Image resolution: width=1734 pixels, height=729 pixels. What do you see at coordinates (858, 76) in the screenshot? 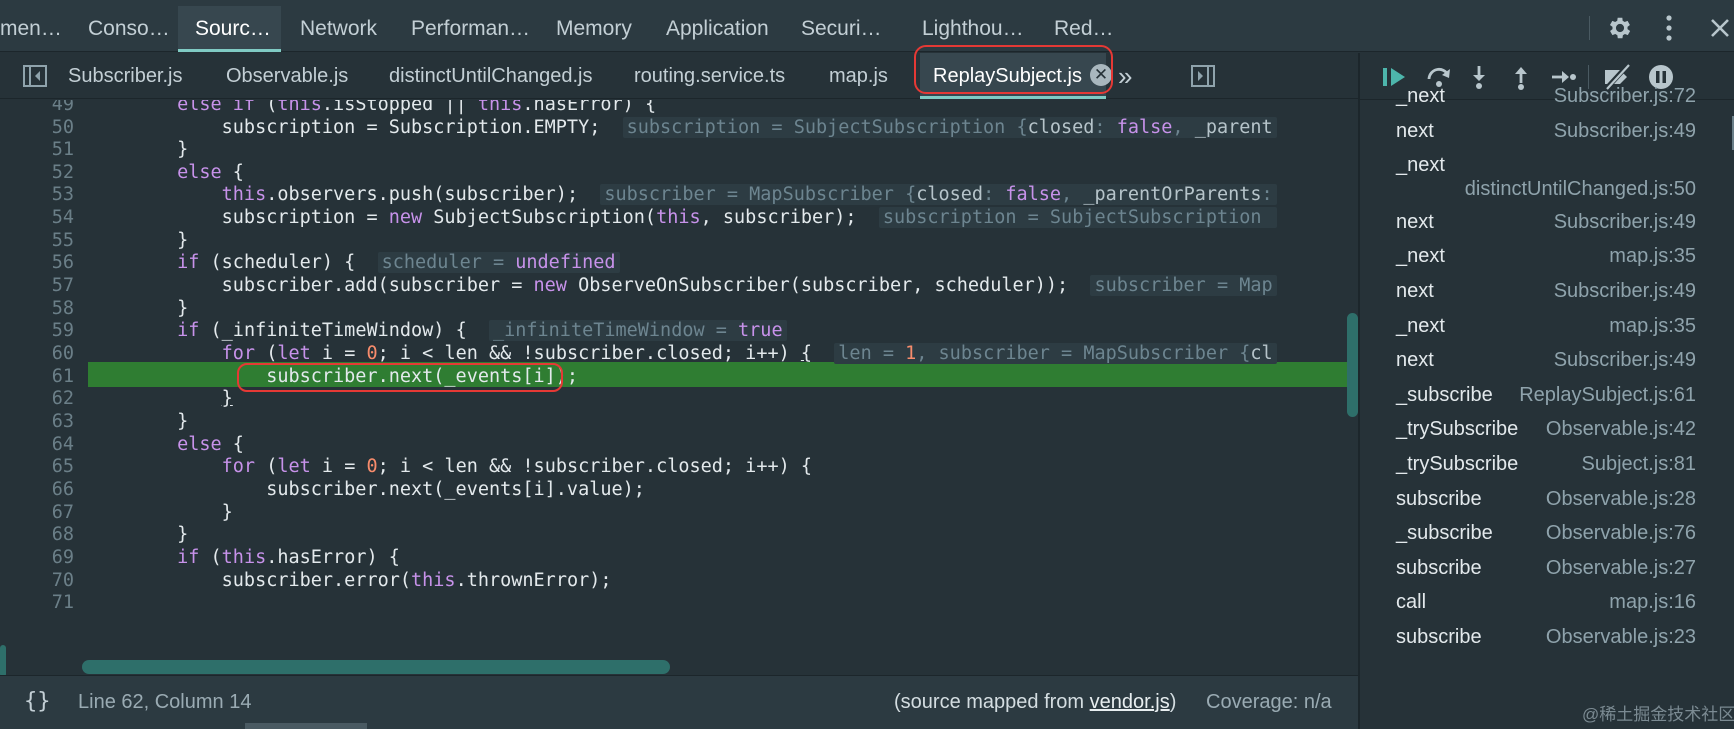
I see `file-tab-map: map.js` at bounding box center [858, 76].